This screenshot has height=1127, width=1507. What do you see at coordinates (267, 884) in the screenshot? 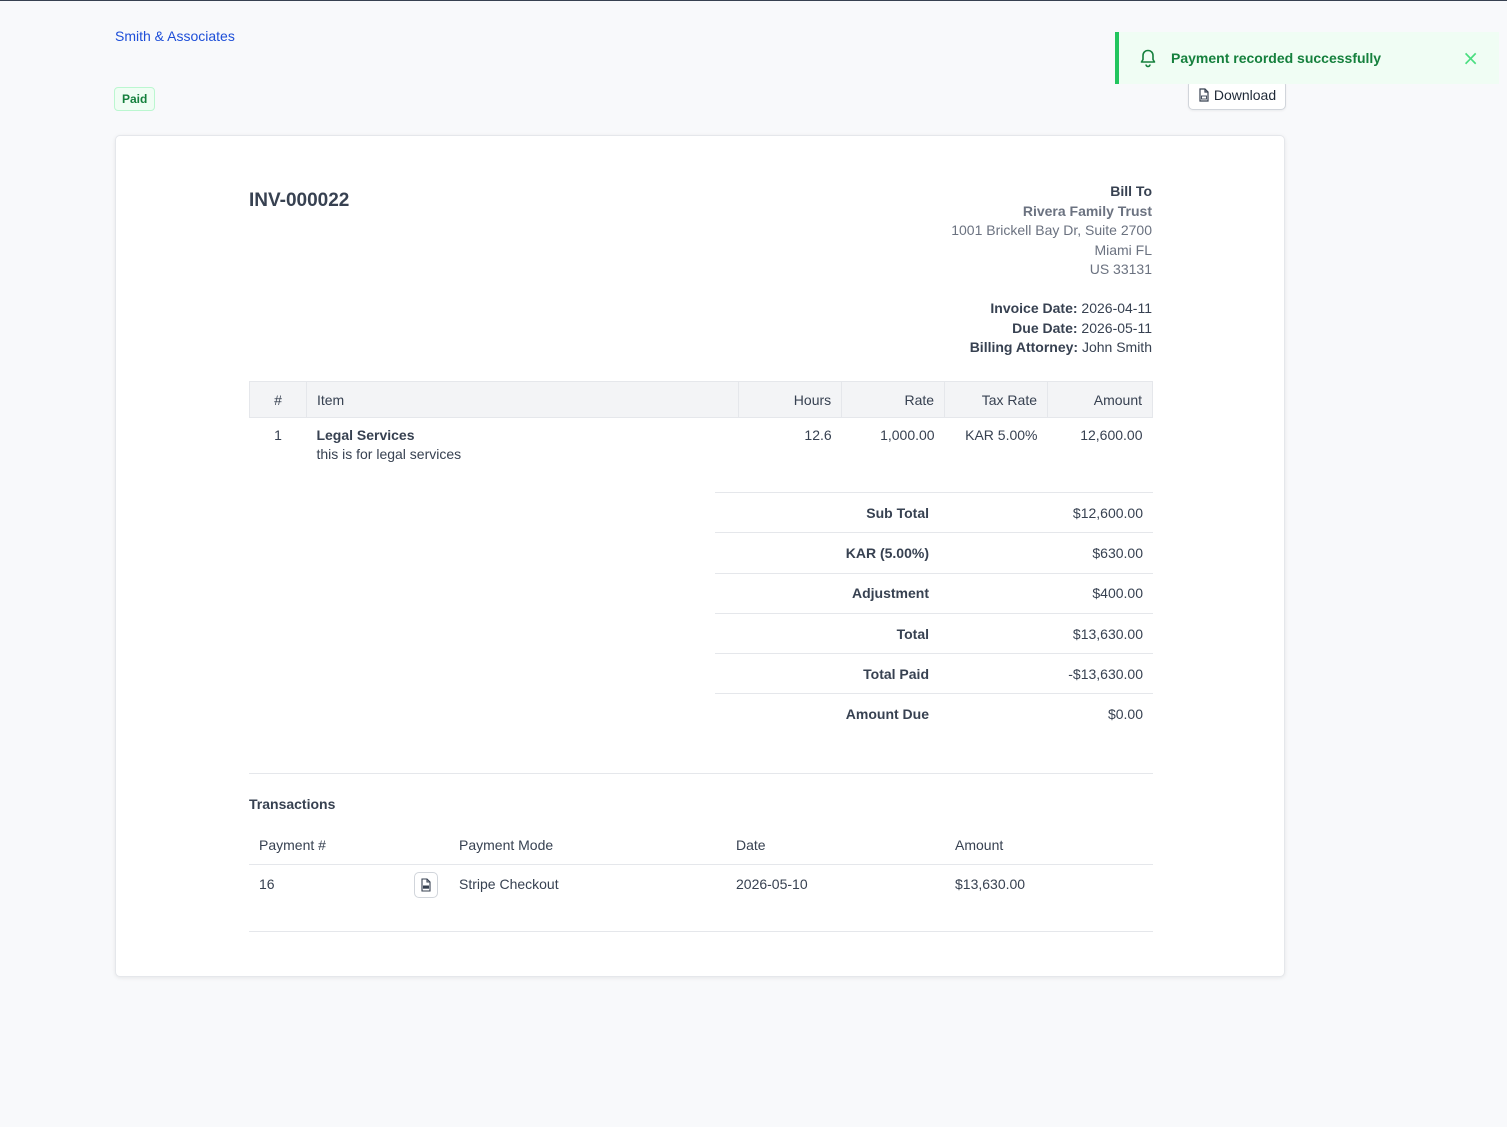
I see `payment-number: 16` at bounding box center [267, 884].